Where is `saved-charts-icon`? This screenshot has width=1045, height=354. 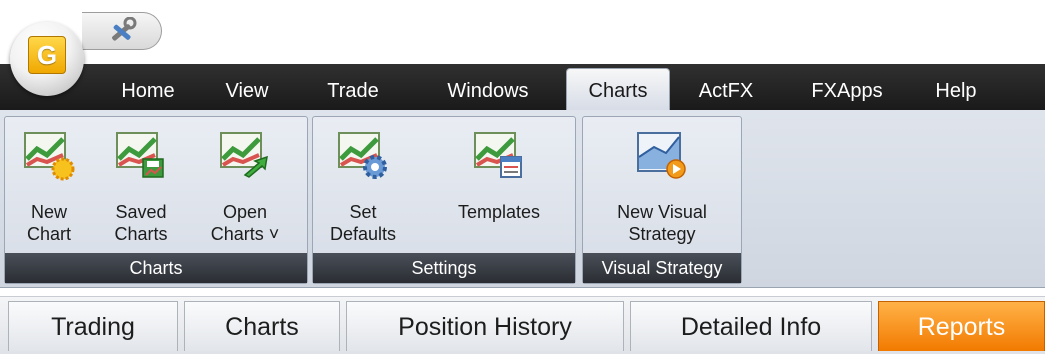 saved-charts-icon is located at coordinates (140, 155).